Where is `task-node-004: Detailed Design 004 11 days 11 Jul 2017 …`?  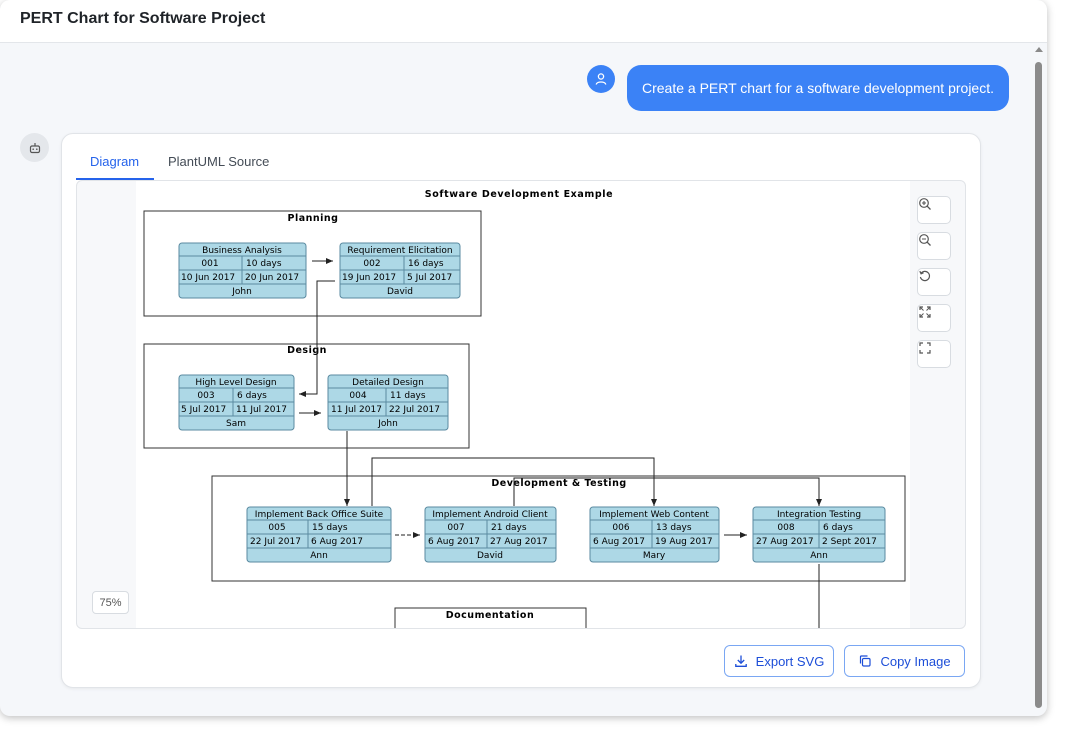
task-node-004: Detailed Design 004 11 days 11 Jul 2017 … is located at coordinates (388, 402).